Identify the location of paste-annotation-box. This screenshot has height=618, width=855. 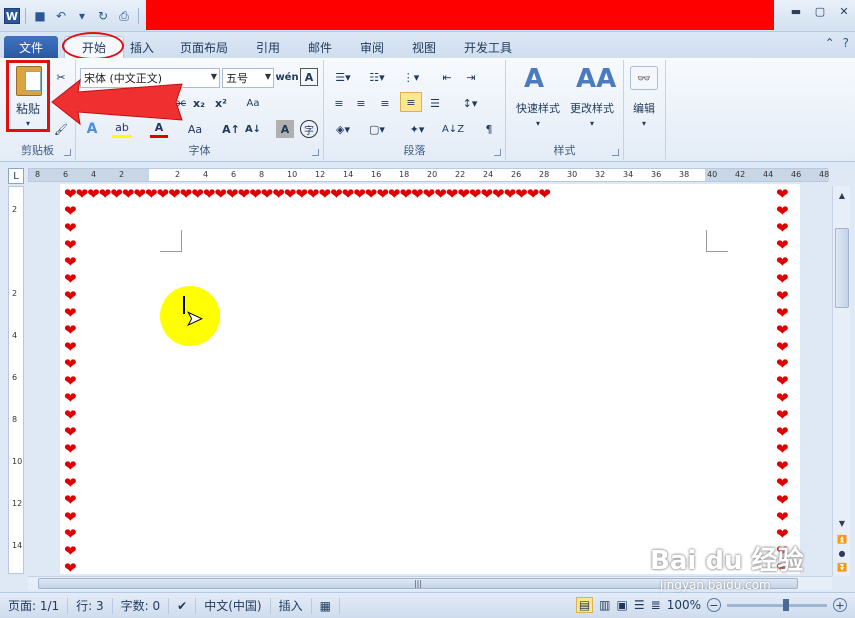
(28, 96).